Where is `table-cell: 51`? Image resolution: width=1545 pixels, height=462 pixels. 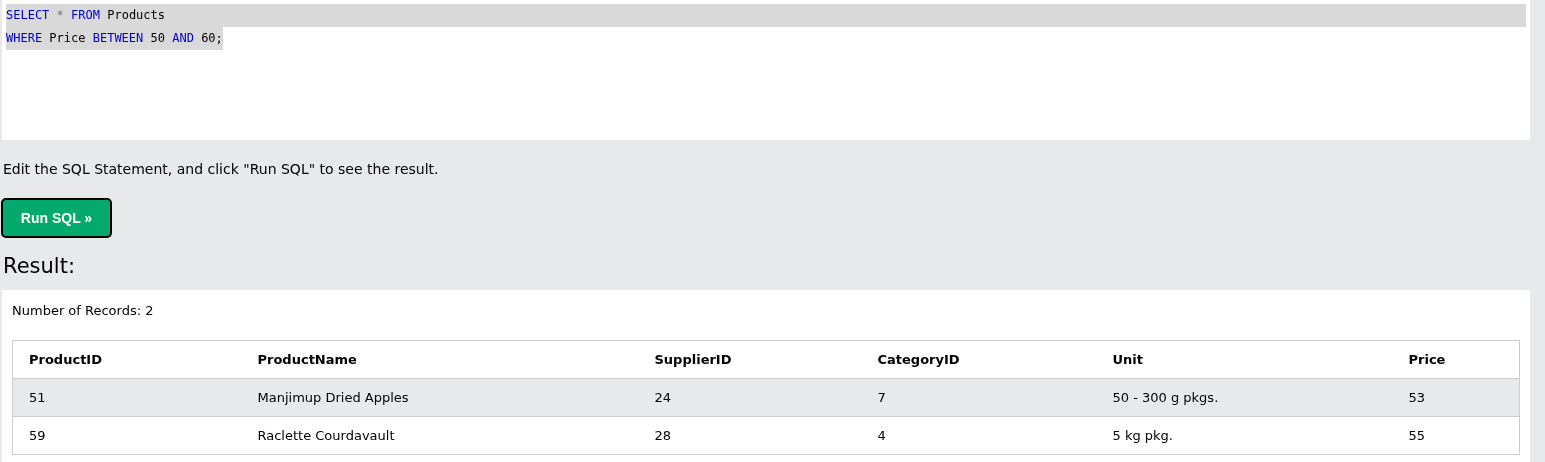 table-cell: 51 is located at coordinates (127, 397).